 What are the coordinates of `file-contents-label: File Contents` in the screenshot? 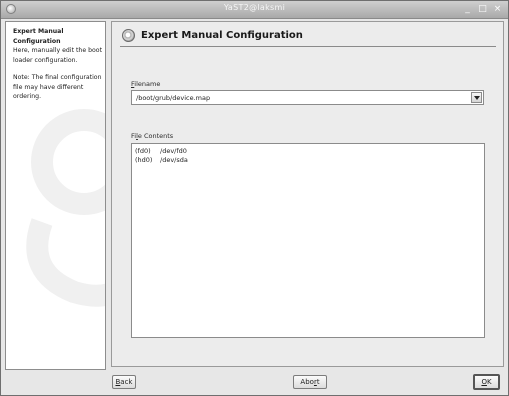 It's located at (152, 136).